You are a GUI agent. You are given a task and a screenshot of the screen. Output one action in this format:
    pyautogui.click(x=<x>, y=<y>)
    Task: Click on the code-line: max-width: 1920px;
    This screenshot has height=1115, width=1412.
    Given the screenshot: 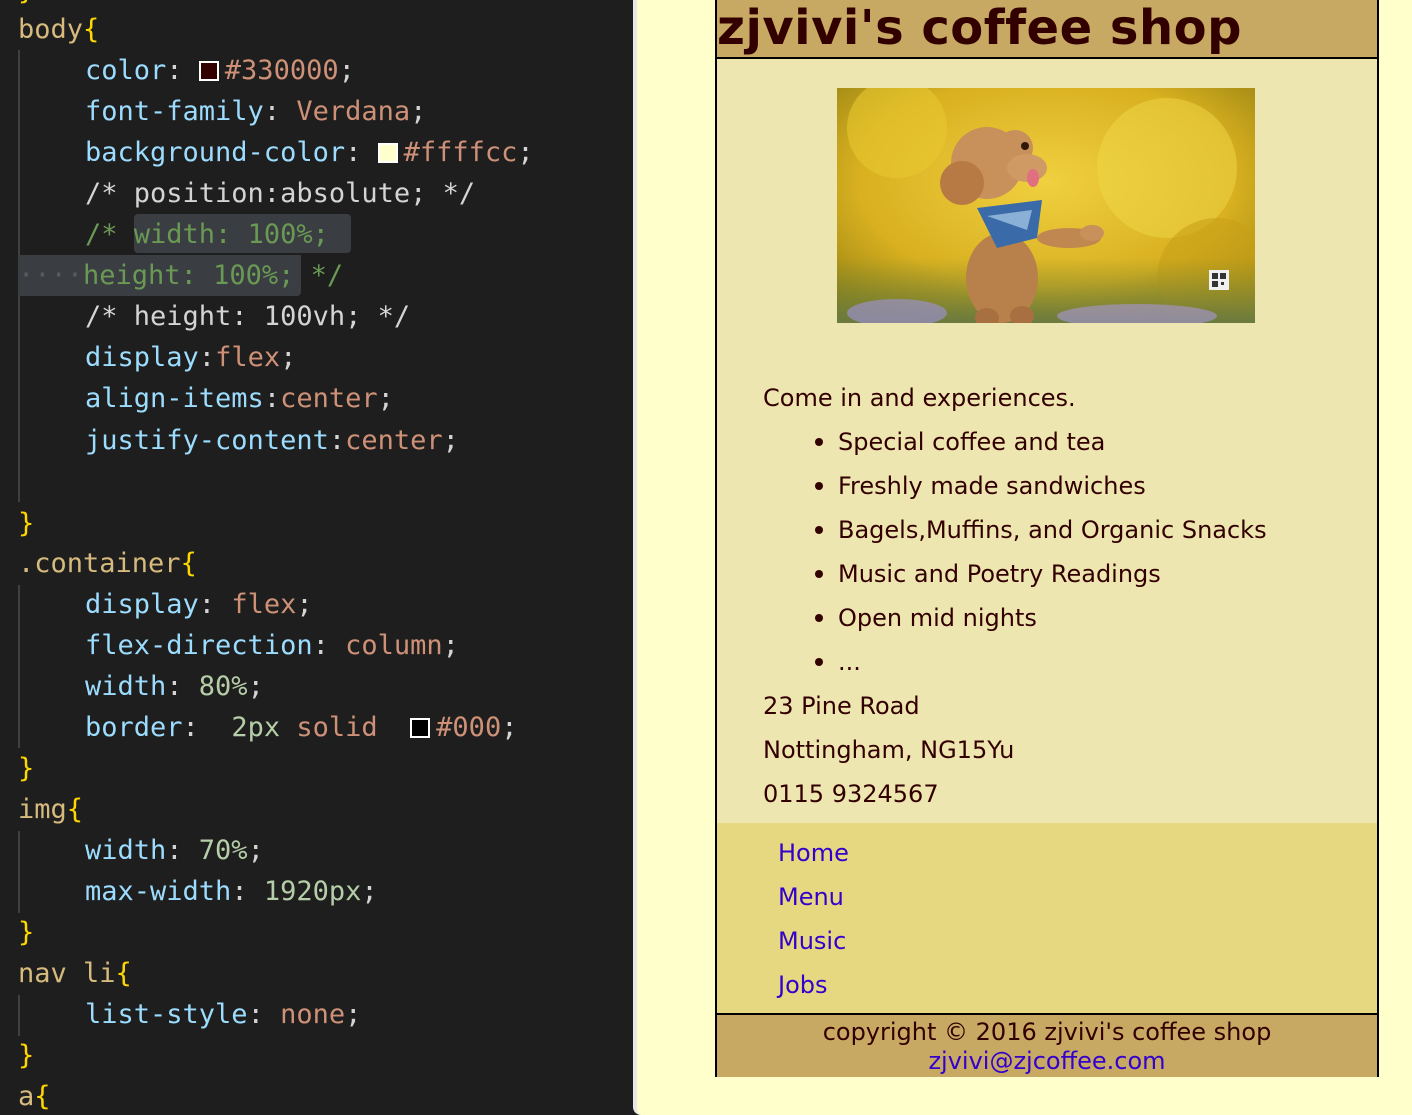 What is the action you would take?
    pyautogui.click(x=231, y=891)
    